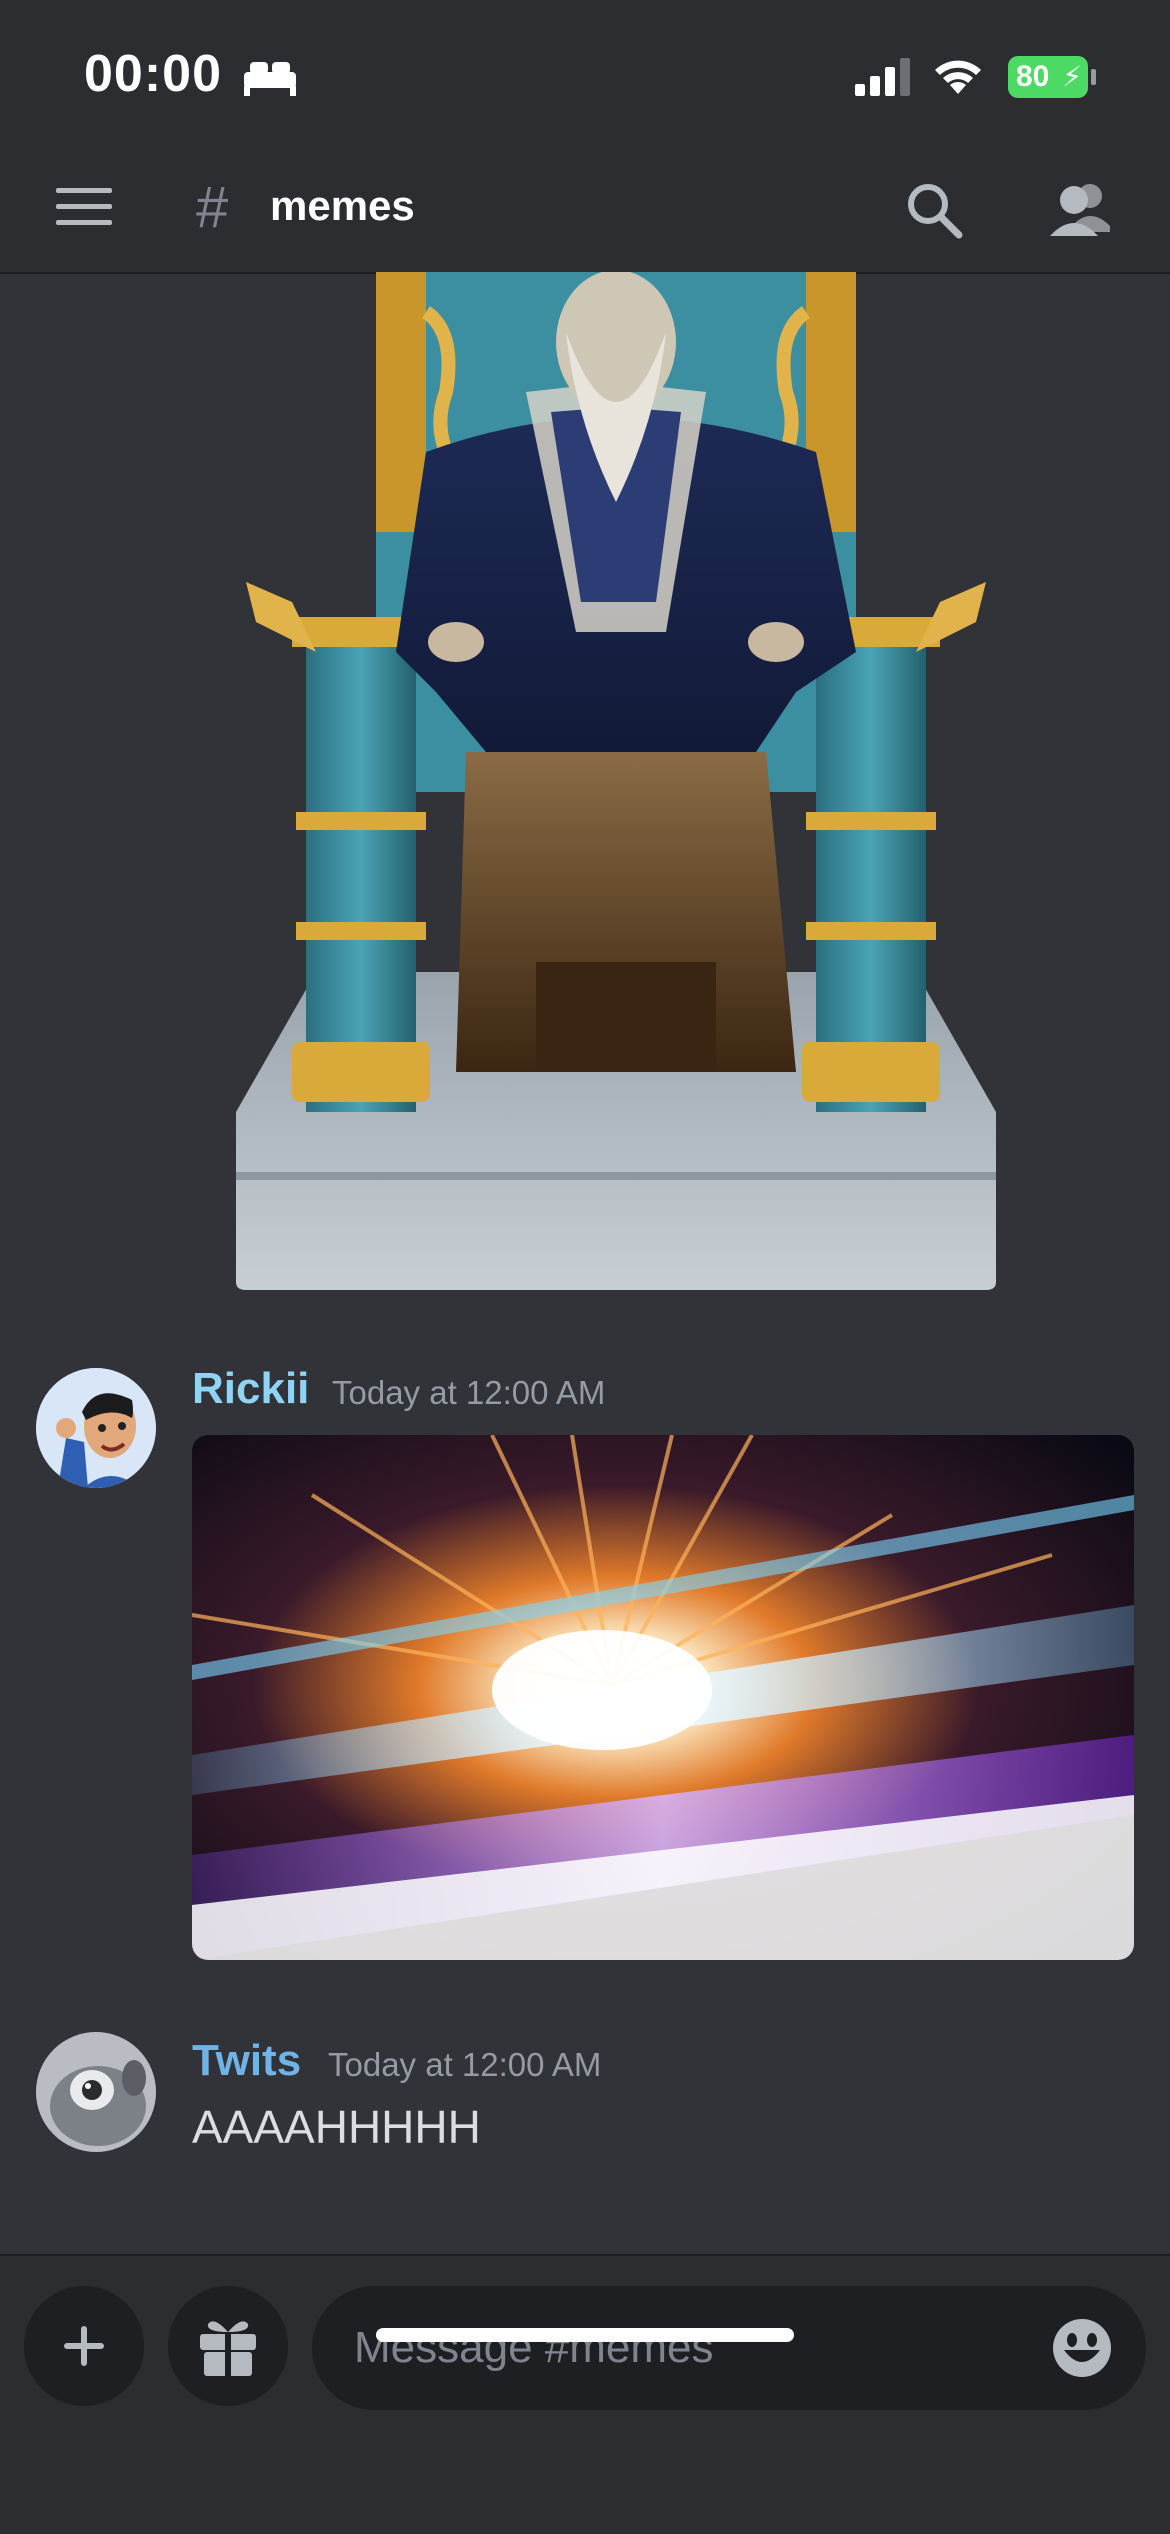 The width and height of the screenshot is (1170, 2534). What do you see at coordinates (585, 2335) in the screenshot?
I see `home-indicator` at bounding box center [585, 2335].